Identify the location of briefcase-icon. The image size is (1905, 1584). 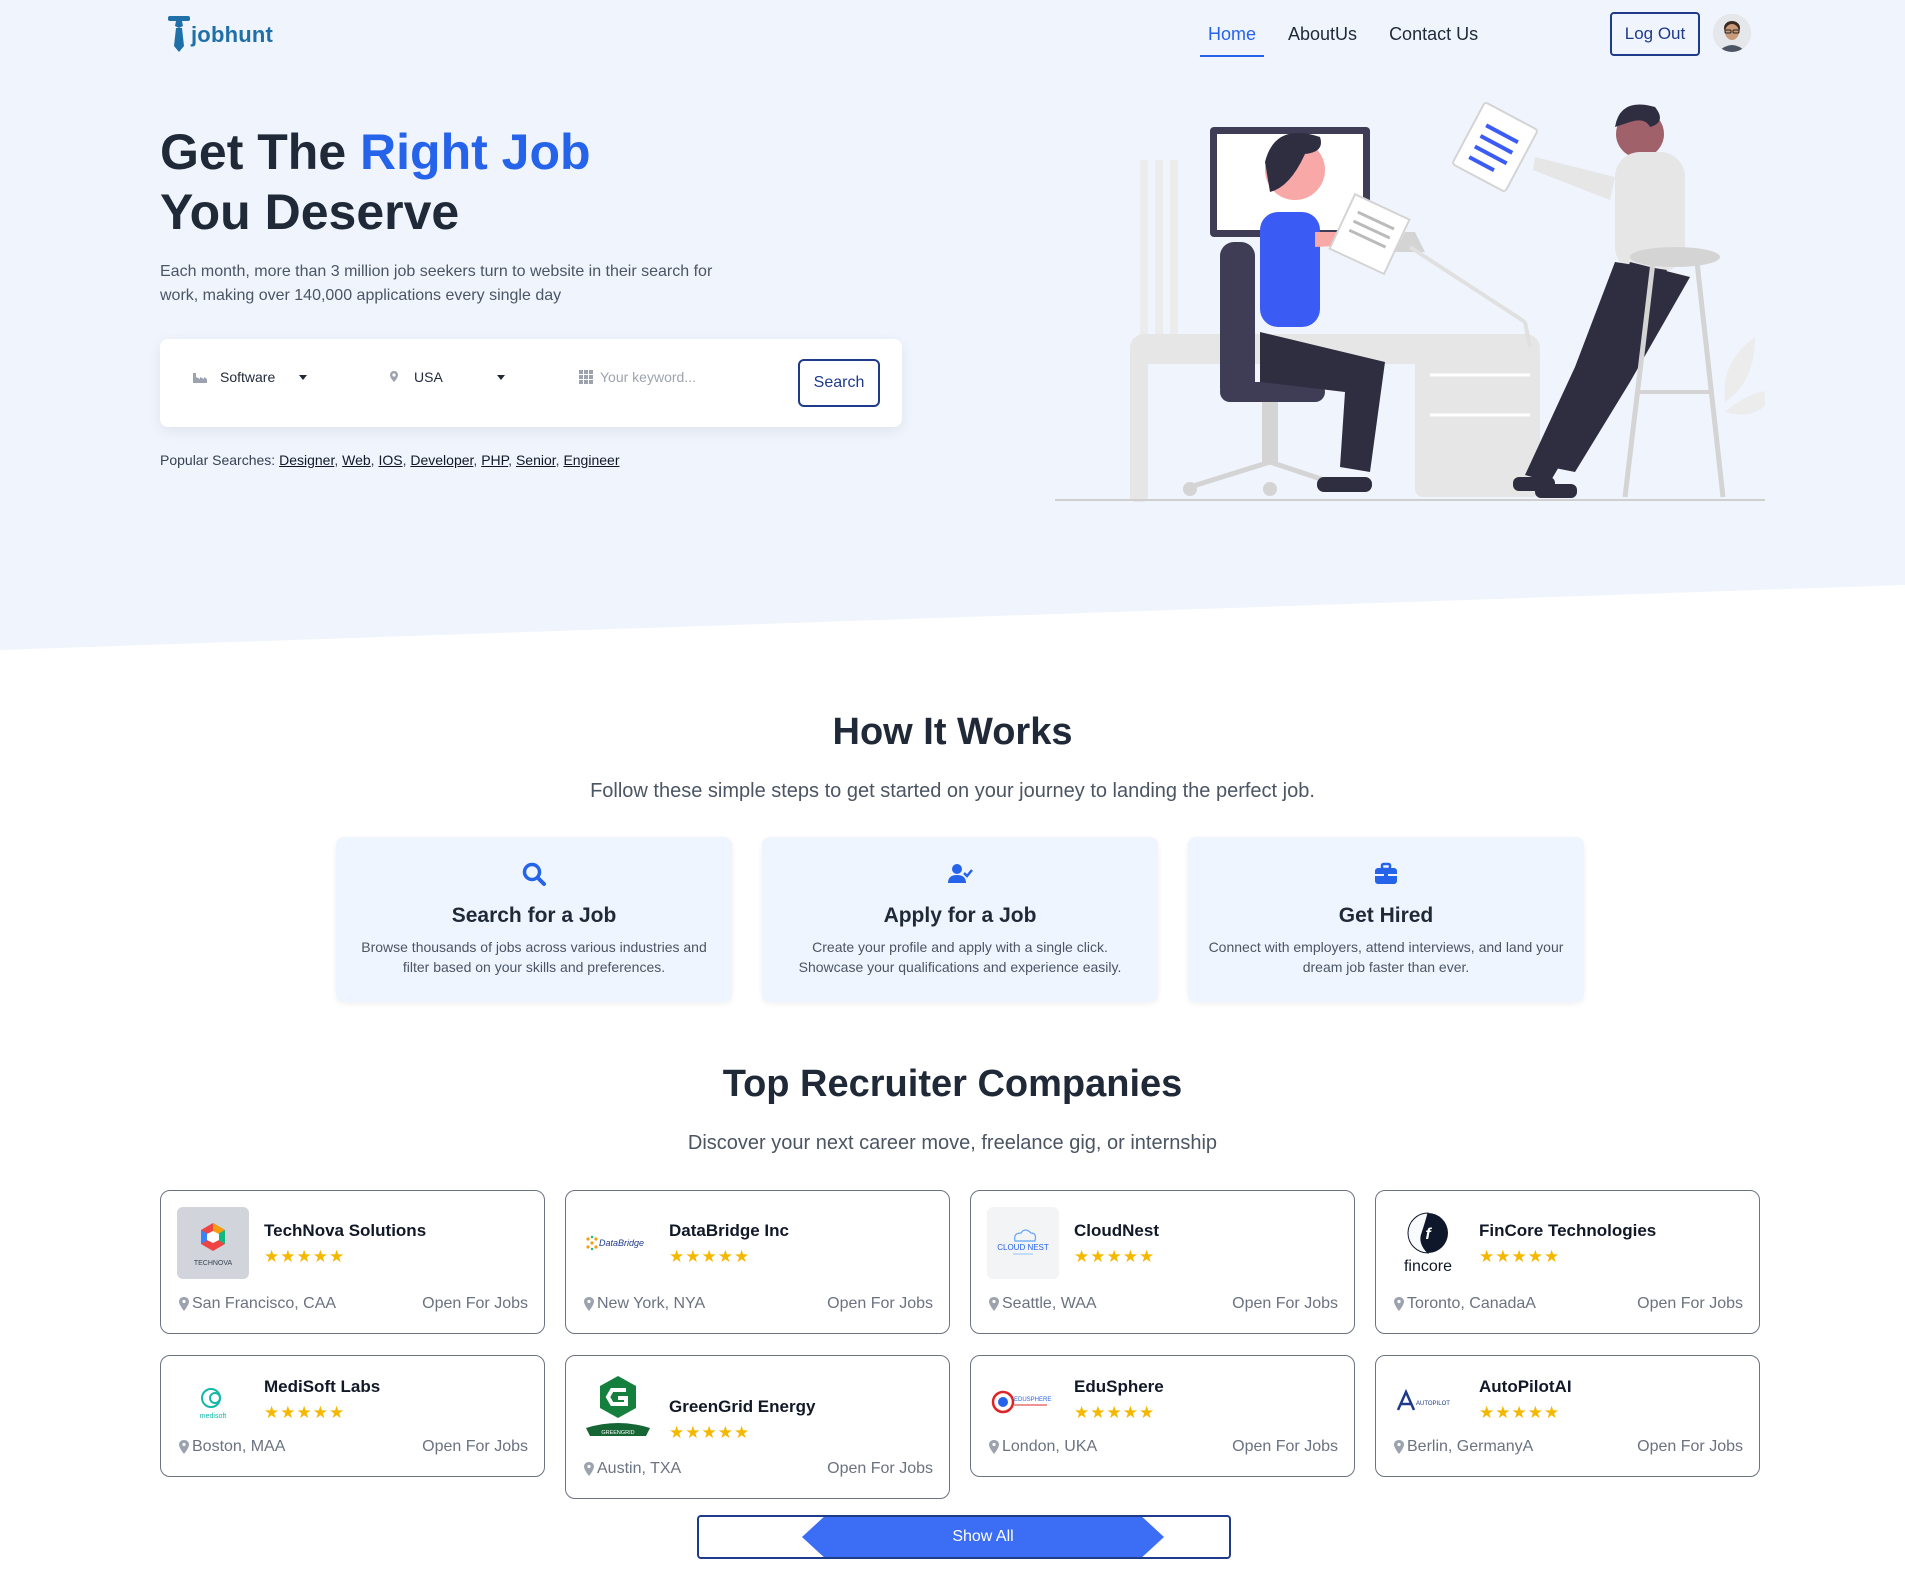
(1386, 873).